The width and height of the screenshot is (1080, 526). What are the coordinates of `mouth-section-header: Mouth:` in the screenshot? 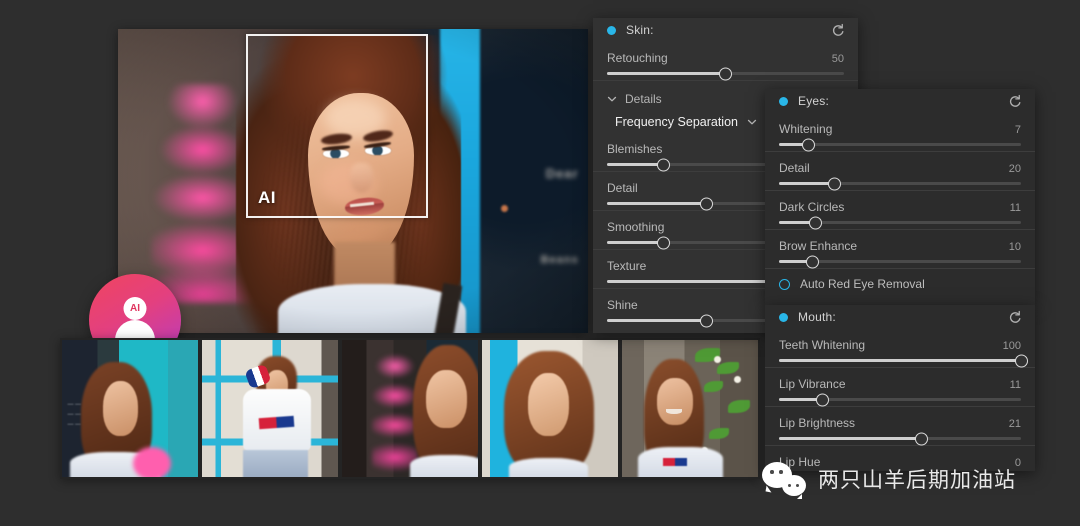 It's located at (900, 317).